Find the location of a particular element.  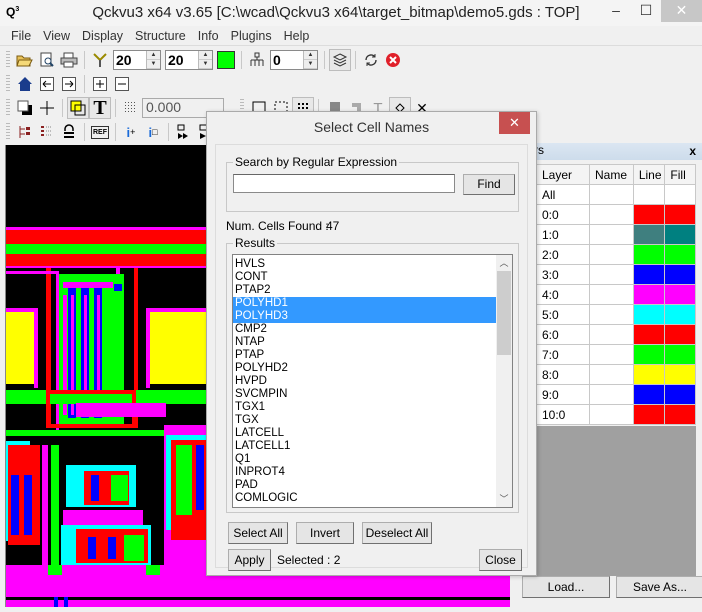

result-item: COMLOGIC is located at coordinates (365, 498).